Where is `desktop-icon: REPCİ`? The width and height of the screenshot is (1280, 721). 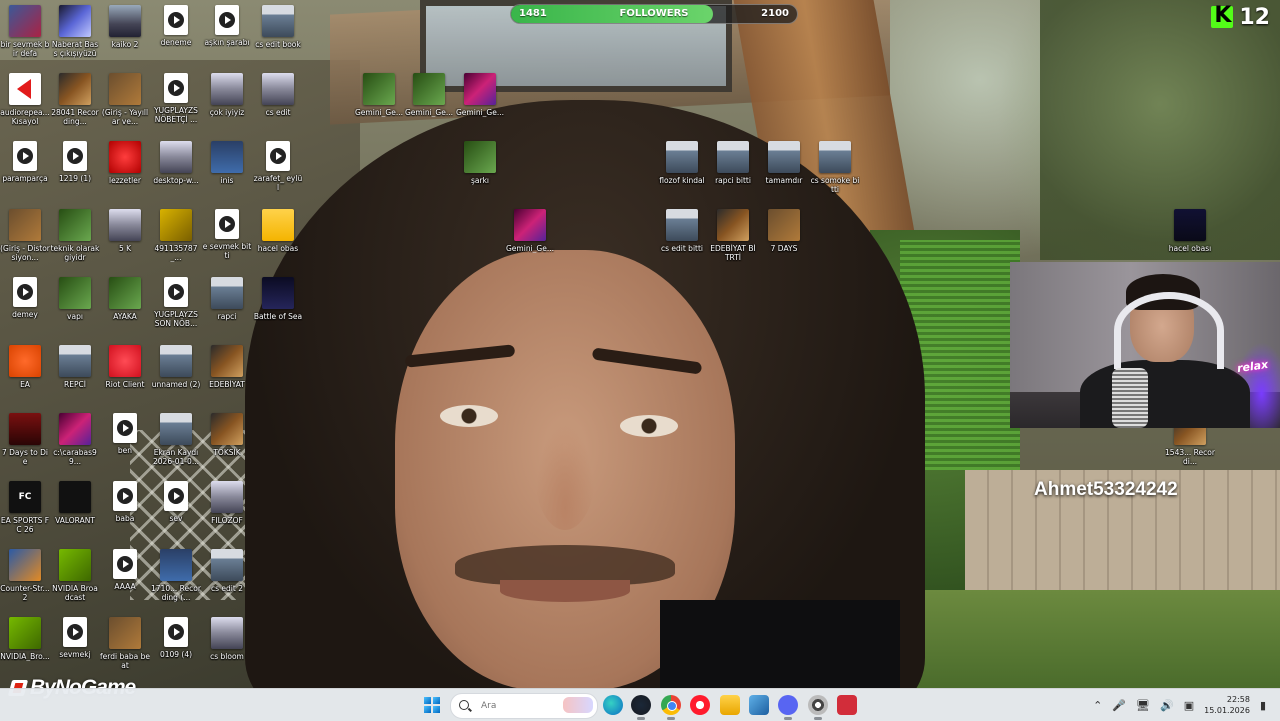 desktop-icon: REPCİ is located at coordinates (75, 377).